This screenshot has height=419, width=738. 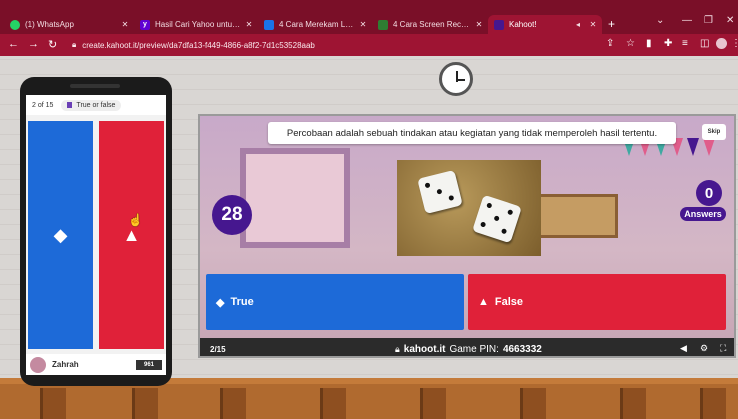 What do you see at coordinates (597, 302) in the screenshot?
I see `answer-false-button: ▲ False` at bounding box center [597, 302].